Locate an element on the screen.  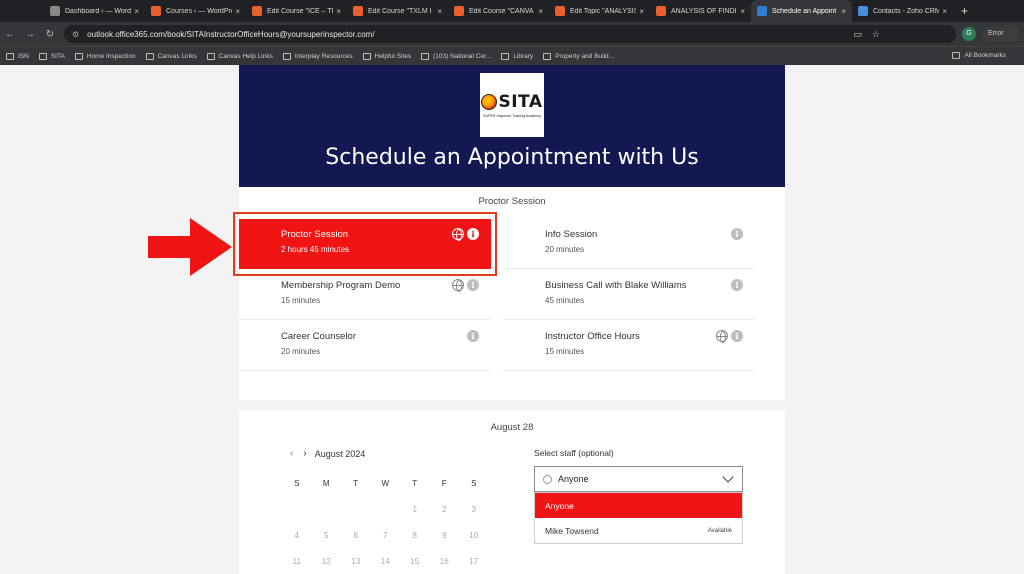
weekday-label: F is located at coordinates (444, 483).